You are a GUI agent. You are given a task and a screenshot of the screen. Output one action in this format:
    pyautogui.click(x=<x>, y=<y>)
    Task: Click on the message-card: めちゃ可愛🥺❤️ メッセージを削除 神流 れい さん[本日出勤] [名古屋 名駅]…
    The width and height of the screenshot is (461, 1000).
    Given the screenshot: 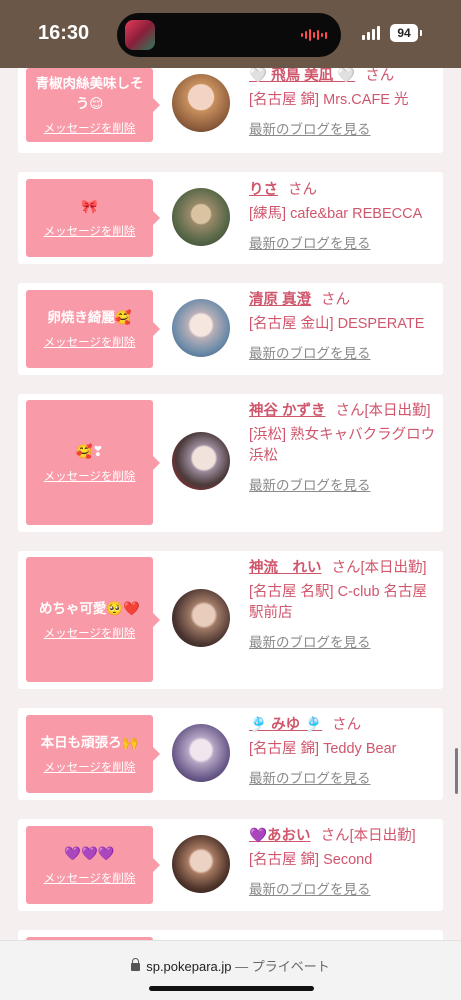 What is the action you would take?
    pyautogui.click(x=230, y=620)
    